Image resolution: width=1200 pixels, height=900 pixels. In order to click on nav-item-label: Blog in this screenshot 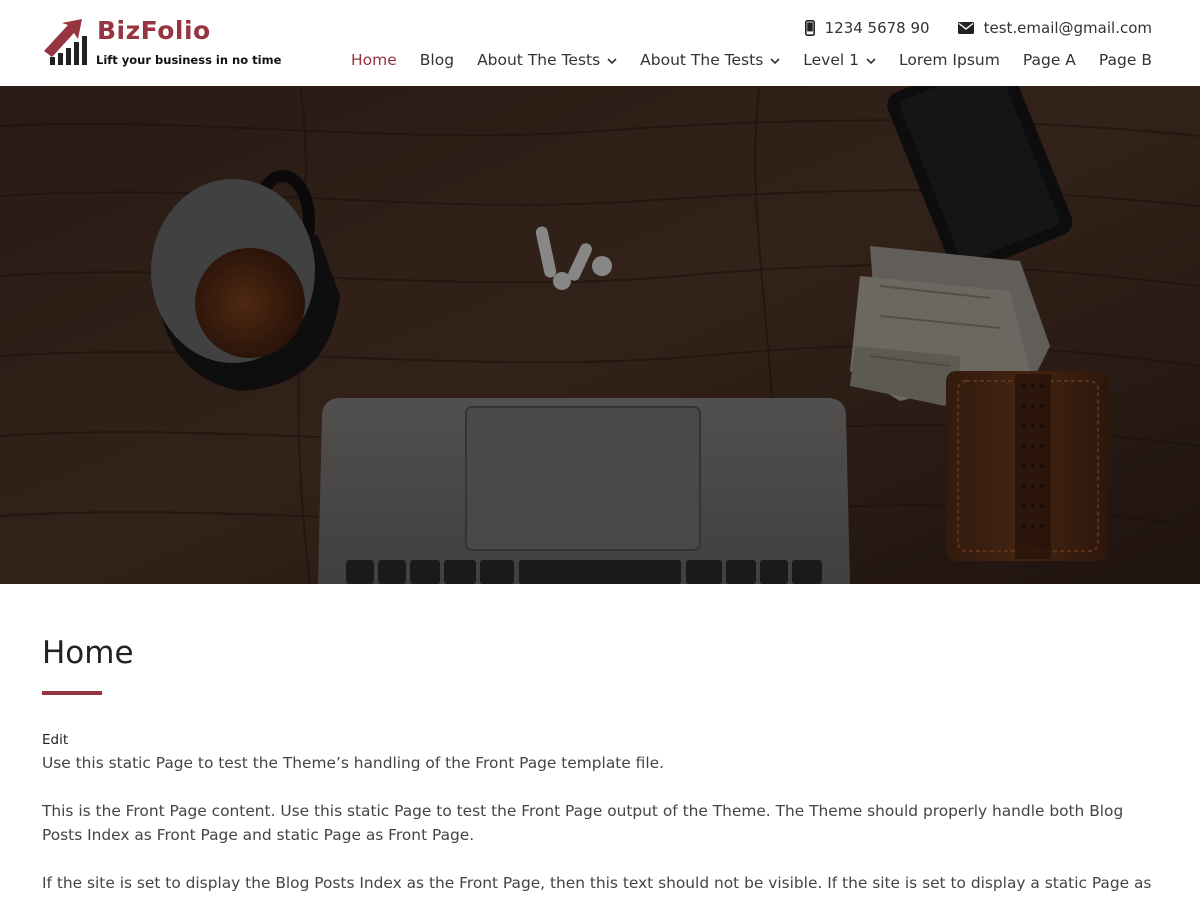, I will do `click(437, 60)`.